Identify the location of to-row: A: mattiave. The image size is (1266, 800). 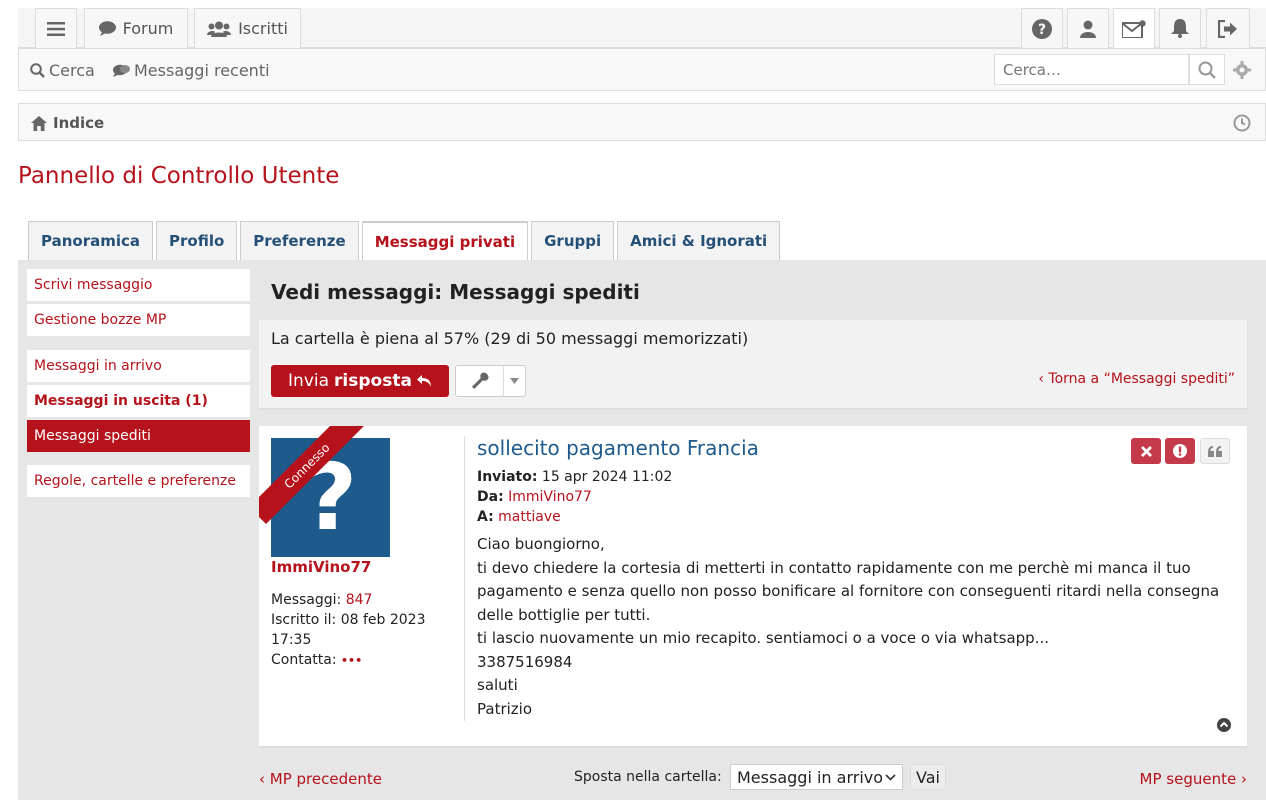
(574, 517).